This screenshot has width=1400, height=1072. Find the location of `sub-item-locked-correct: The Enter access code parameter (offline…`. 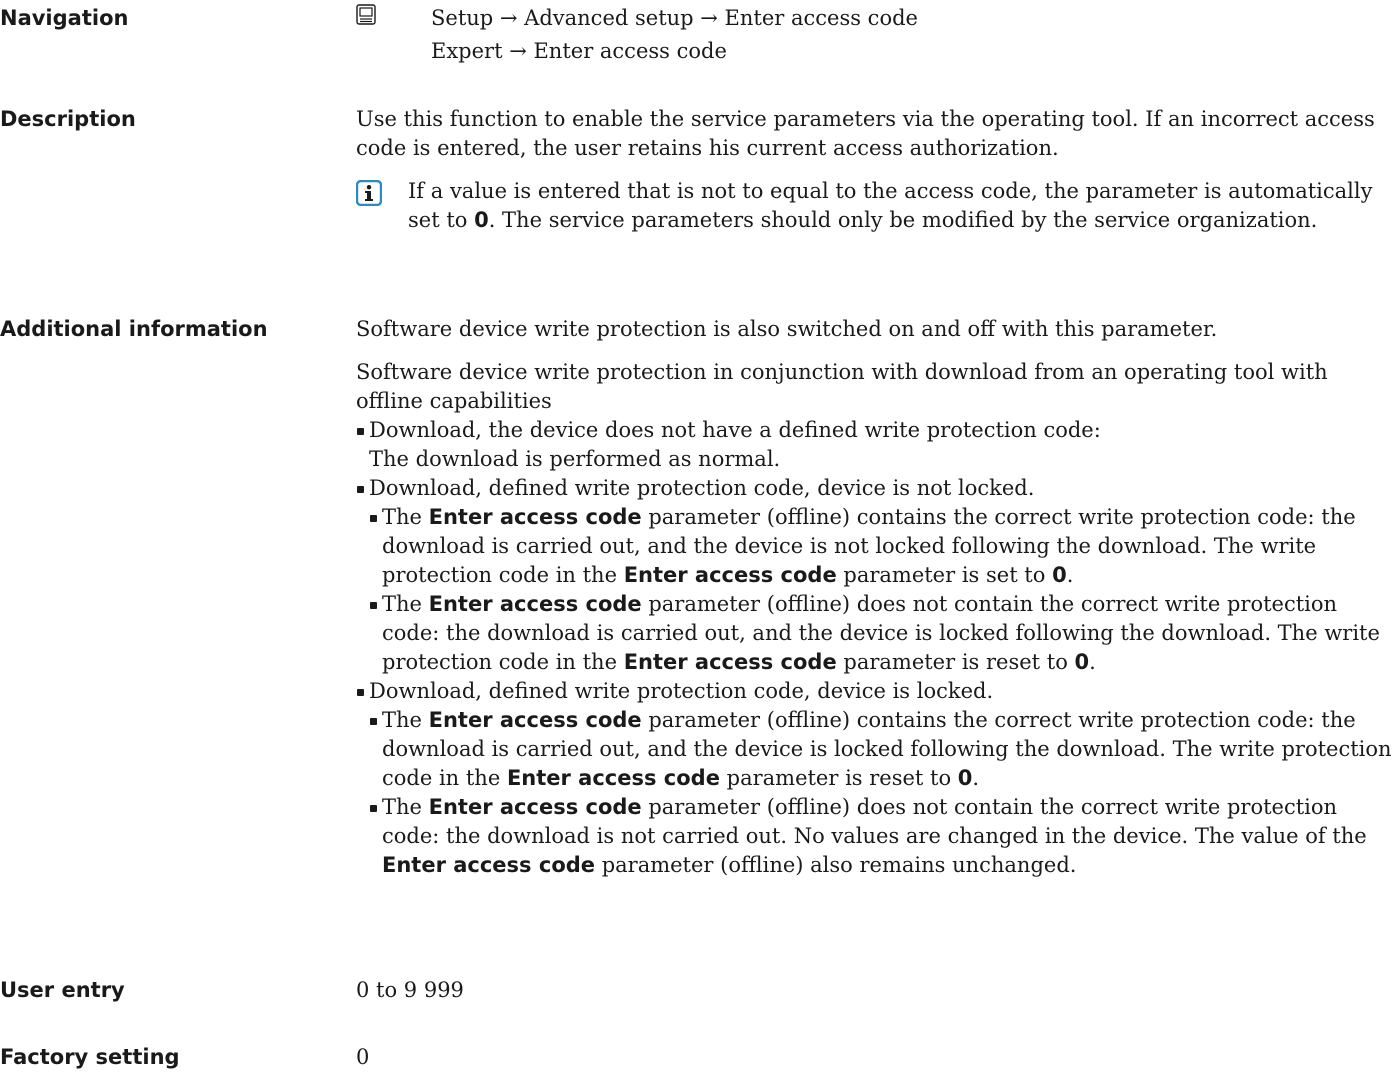

sub-item-locked-correct: The Enter access code parameter (offline… is located at coordinates (882, 749).